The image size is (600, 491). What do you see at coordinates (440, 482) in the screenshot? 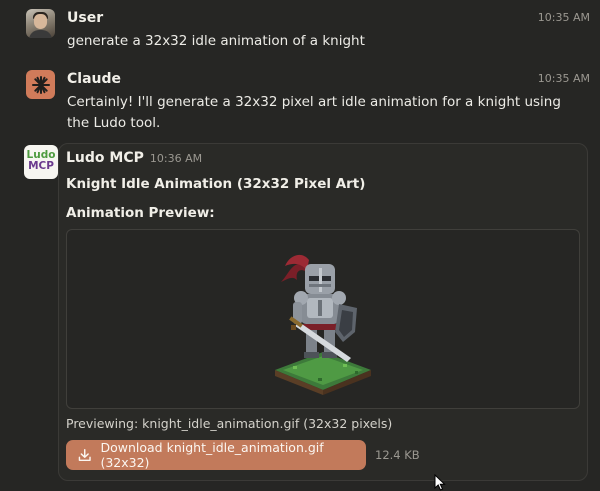
I see `mouse-cursor-icon` at bounding box center [440, 482].